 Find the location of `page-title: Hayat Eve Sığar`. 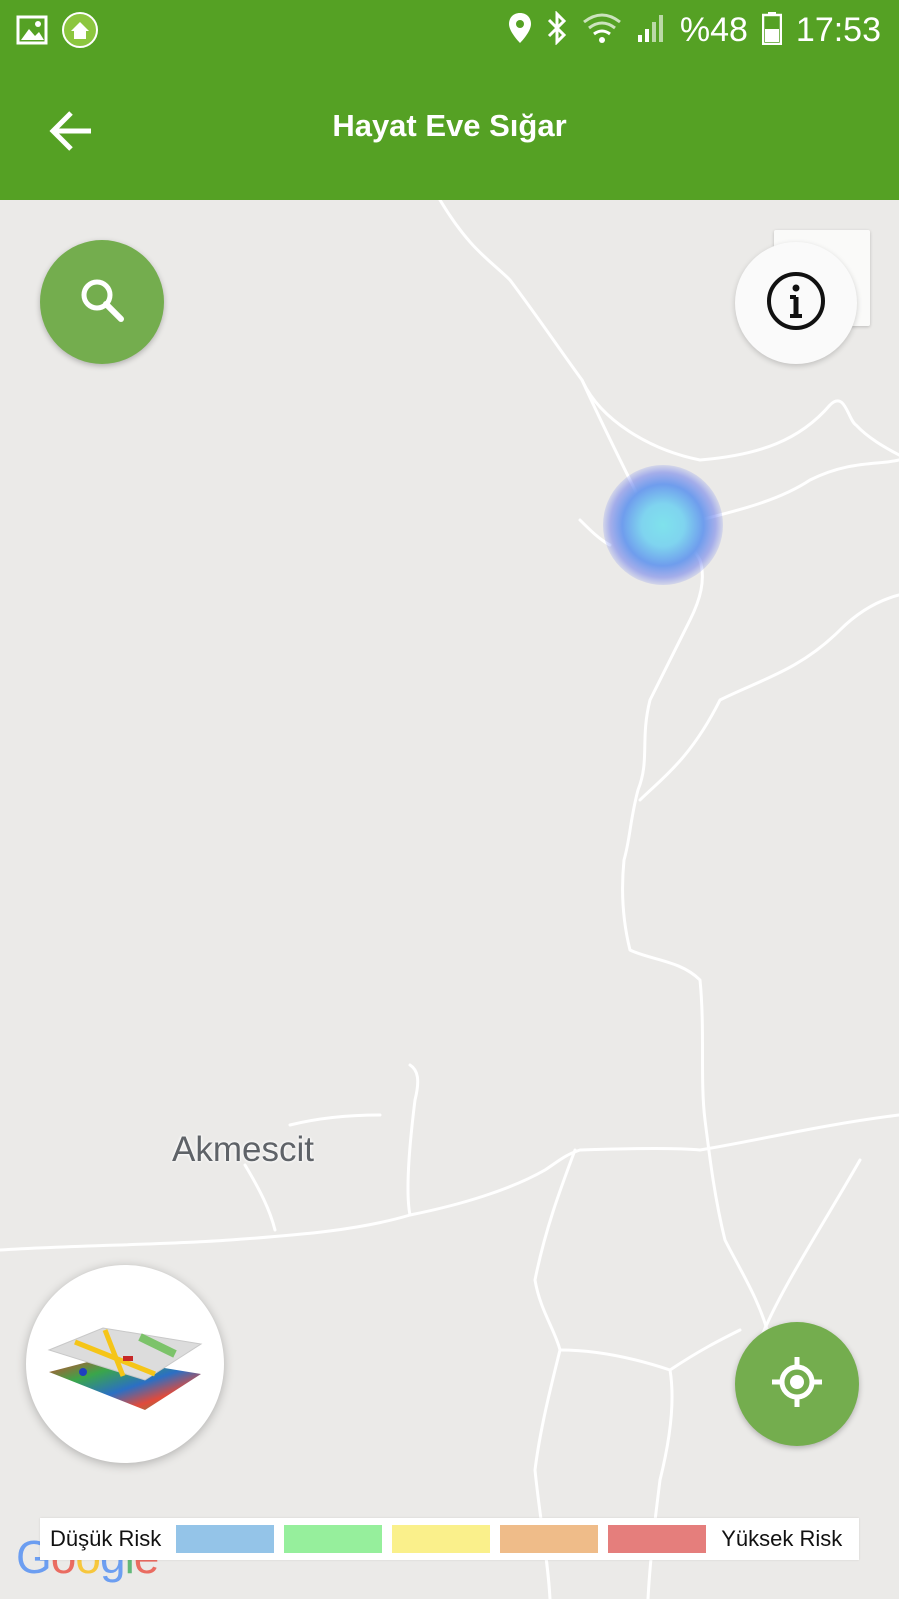

page-title: Hayat Eve Sığar is located at coordinates (449, 125).